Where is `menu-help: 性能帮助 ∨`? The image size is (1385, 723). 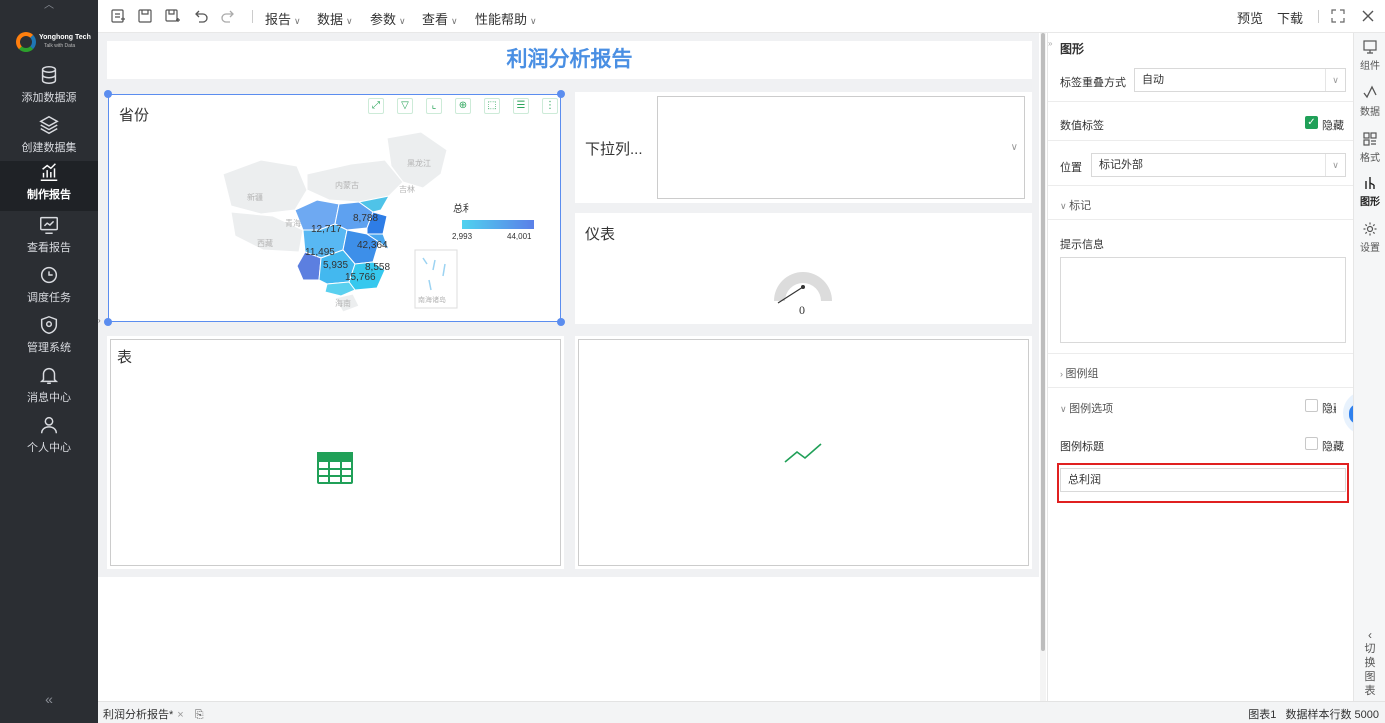 menu-help: 性能帮助 ∨ is located at coordinates (506, 18).